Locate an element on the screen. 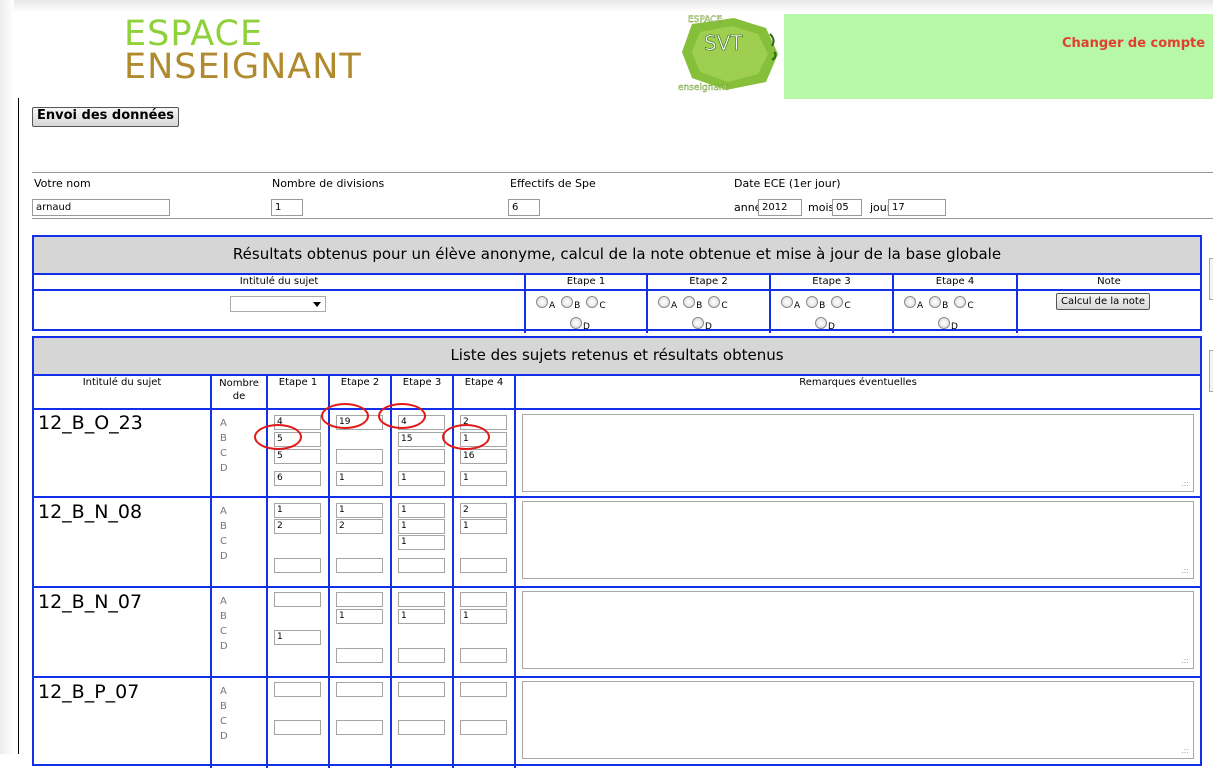 The height and width of the screenshot is (768, 1213). name-input: arnaud is located at coordinates (101, 207).